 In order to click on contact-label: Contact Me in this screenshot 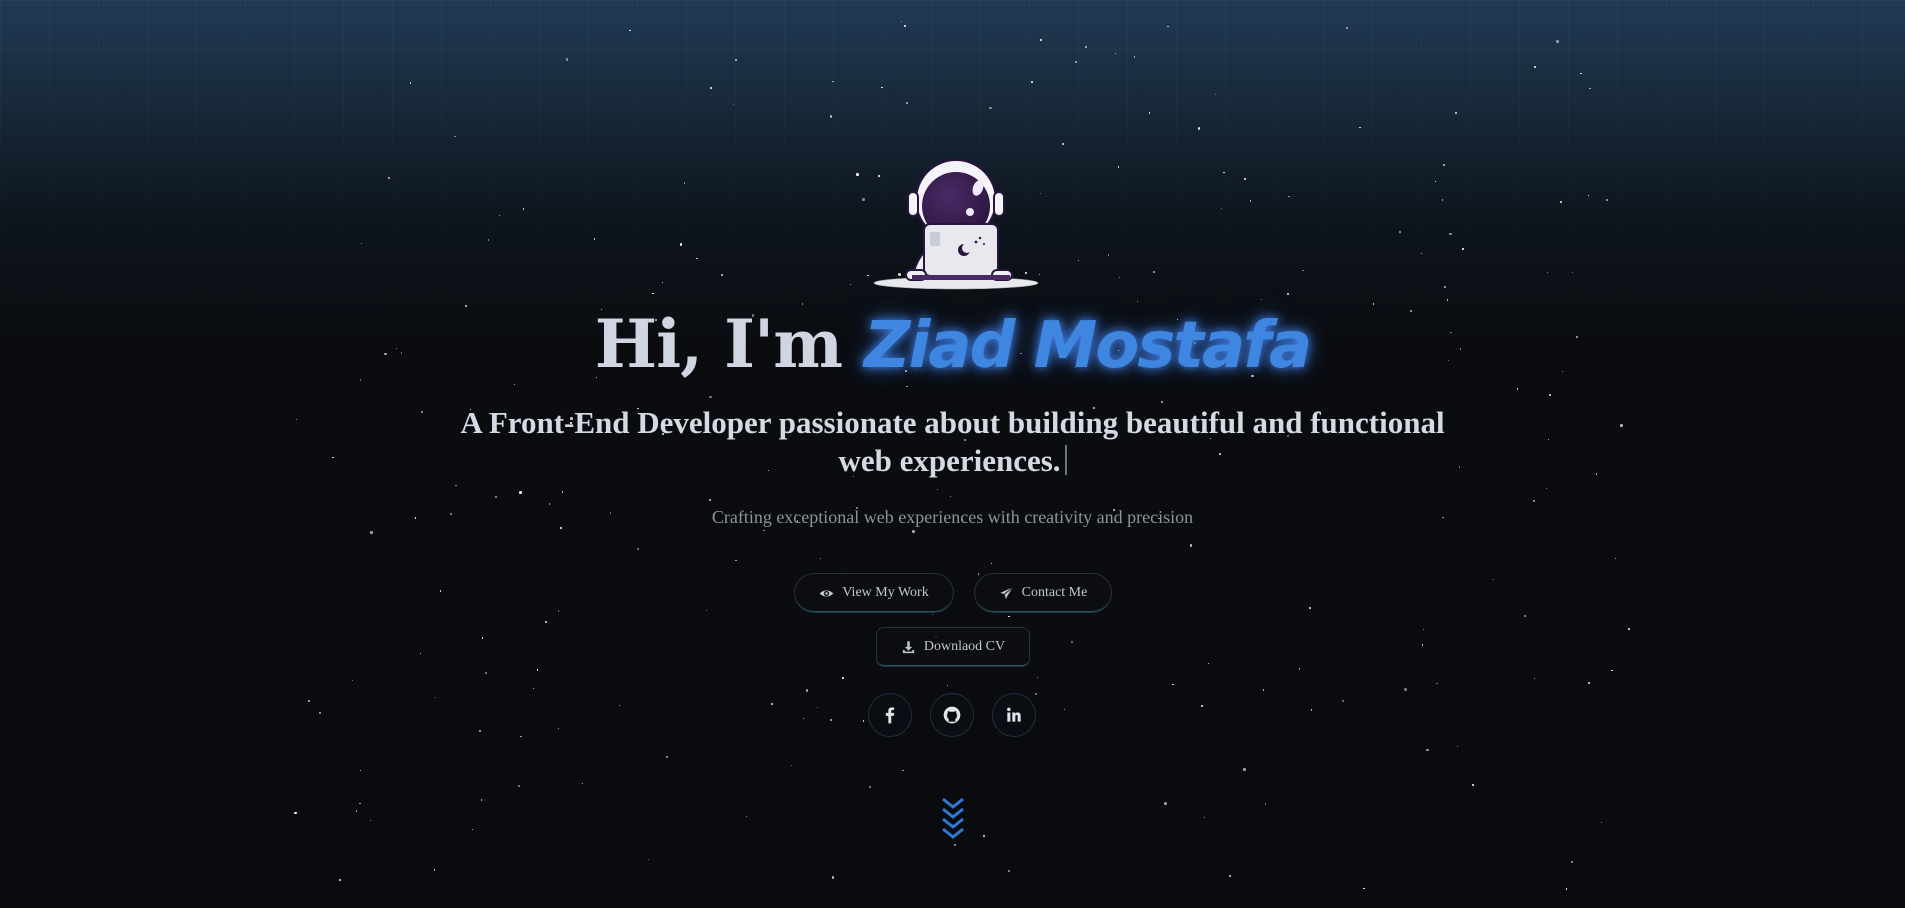, I will do `click(1054, 592)`.